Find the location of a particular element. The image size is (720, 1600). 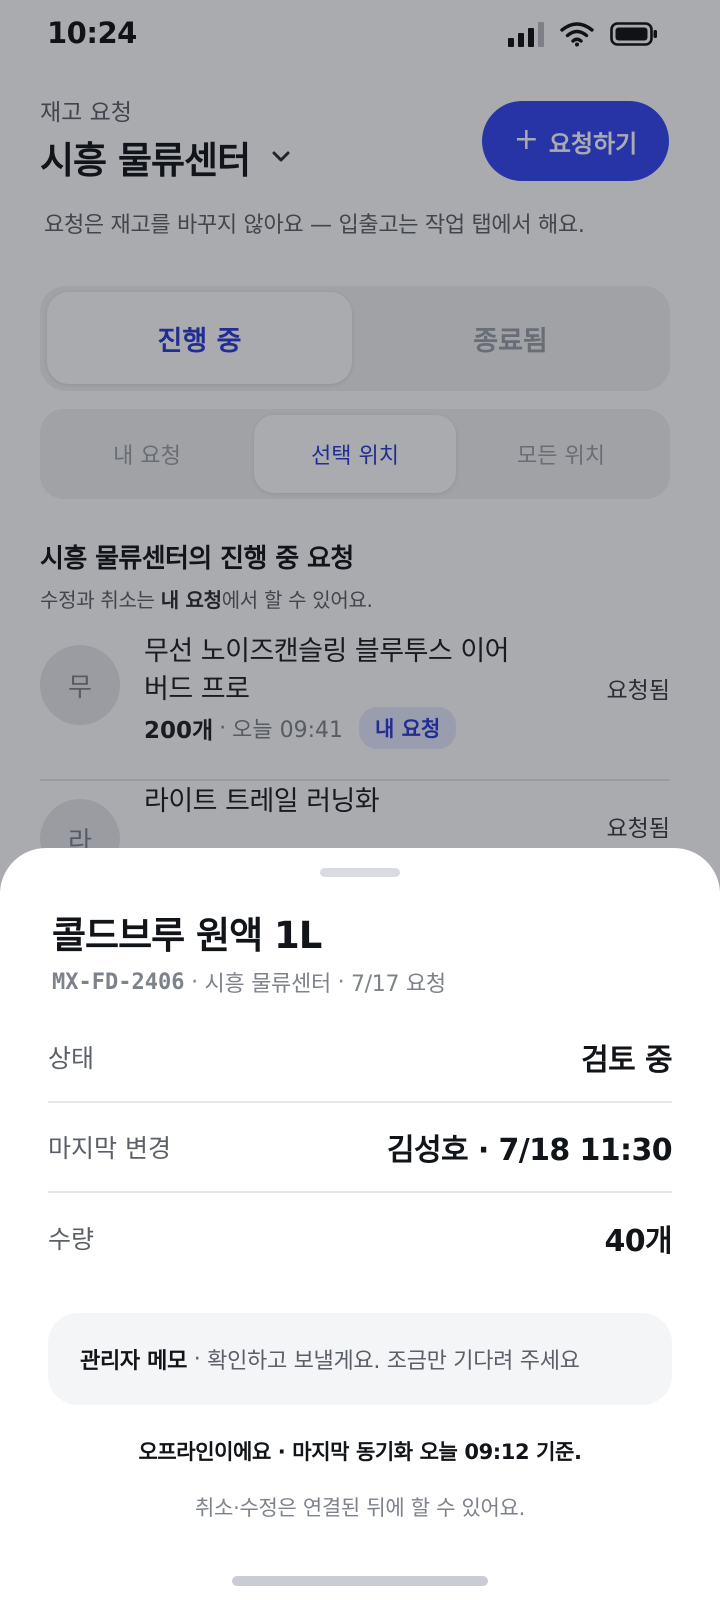

sheet-title: 콜드브루 원액 1L is located at coordinates (187, 935).